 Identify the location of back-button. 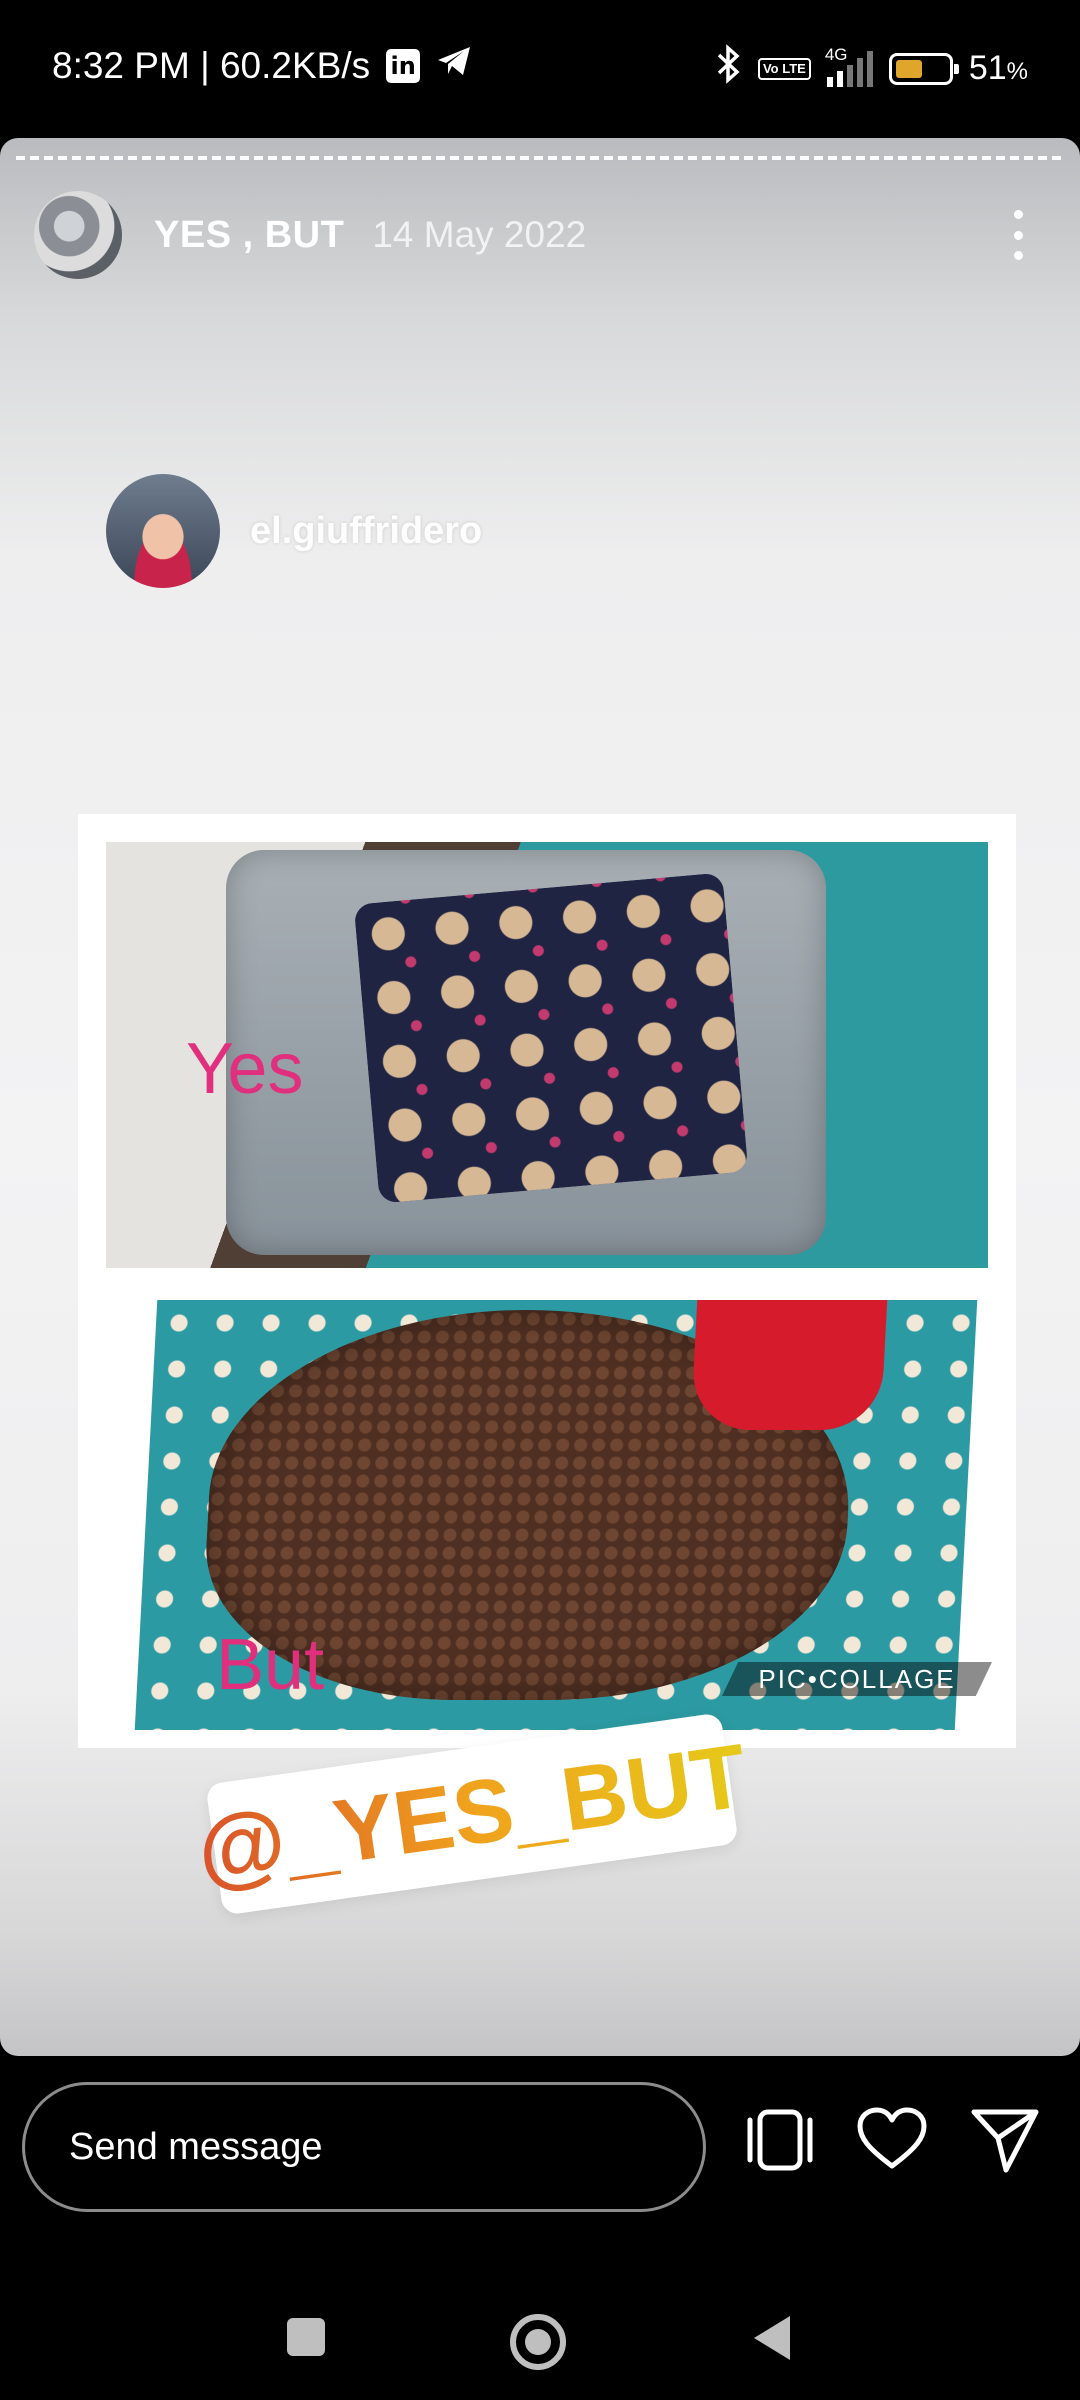
(772, 2338).